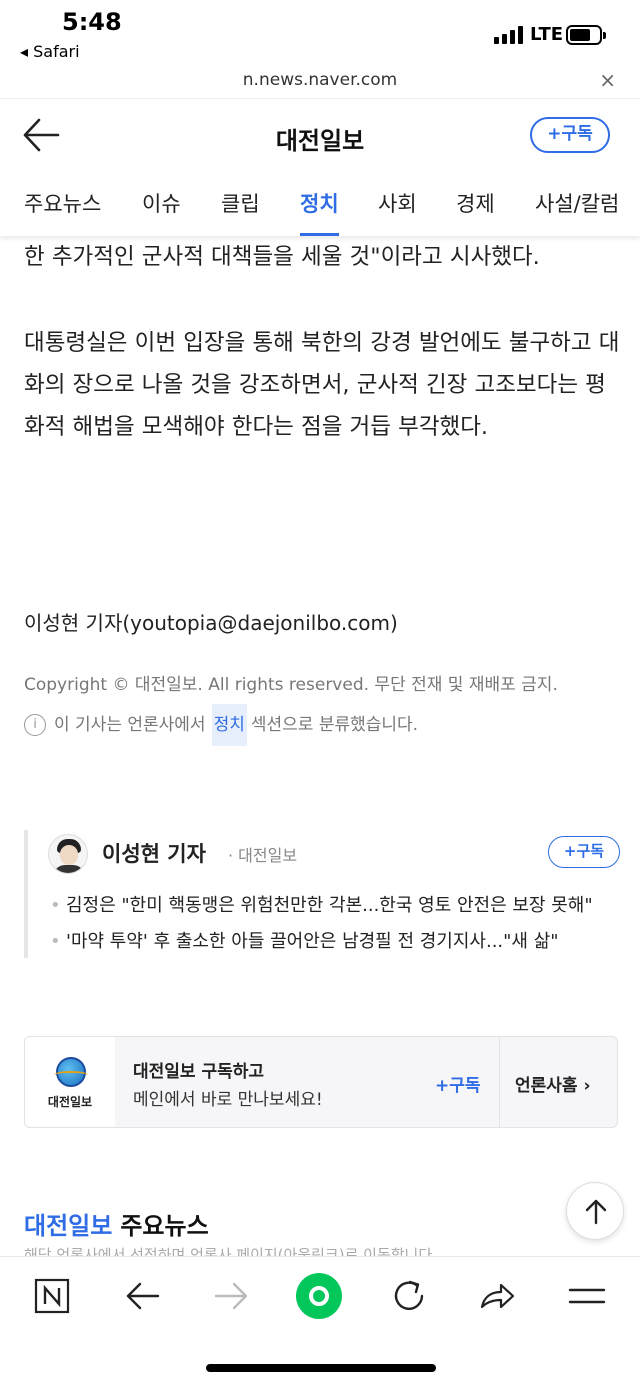  I want to click on category-tabs: 주요뉴스 이슈 클립 정치 사회 경제 사설/칼럼, so click(320, 206).